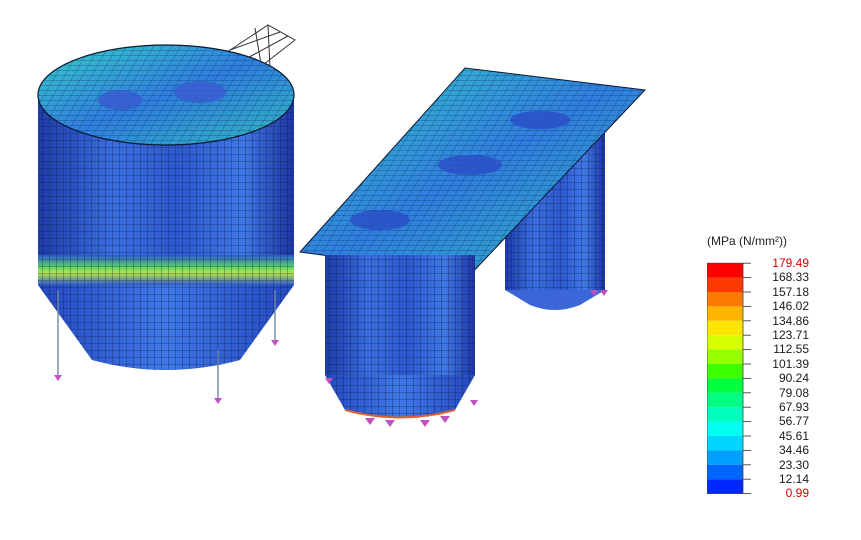 The image size is (861, 540). I want to click on legend-value: 168.33, so click(790, 277).